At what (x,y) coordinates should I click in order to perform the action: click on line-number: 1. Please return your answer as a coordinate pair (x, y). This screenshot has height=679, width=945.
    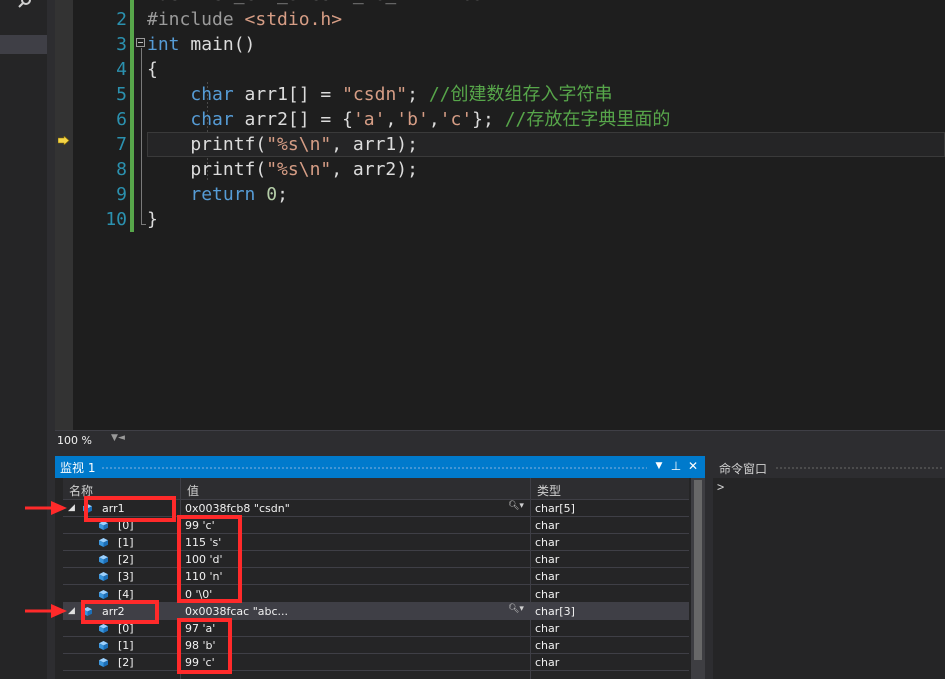
    Looking at the image, I should click on (110, 3).